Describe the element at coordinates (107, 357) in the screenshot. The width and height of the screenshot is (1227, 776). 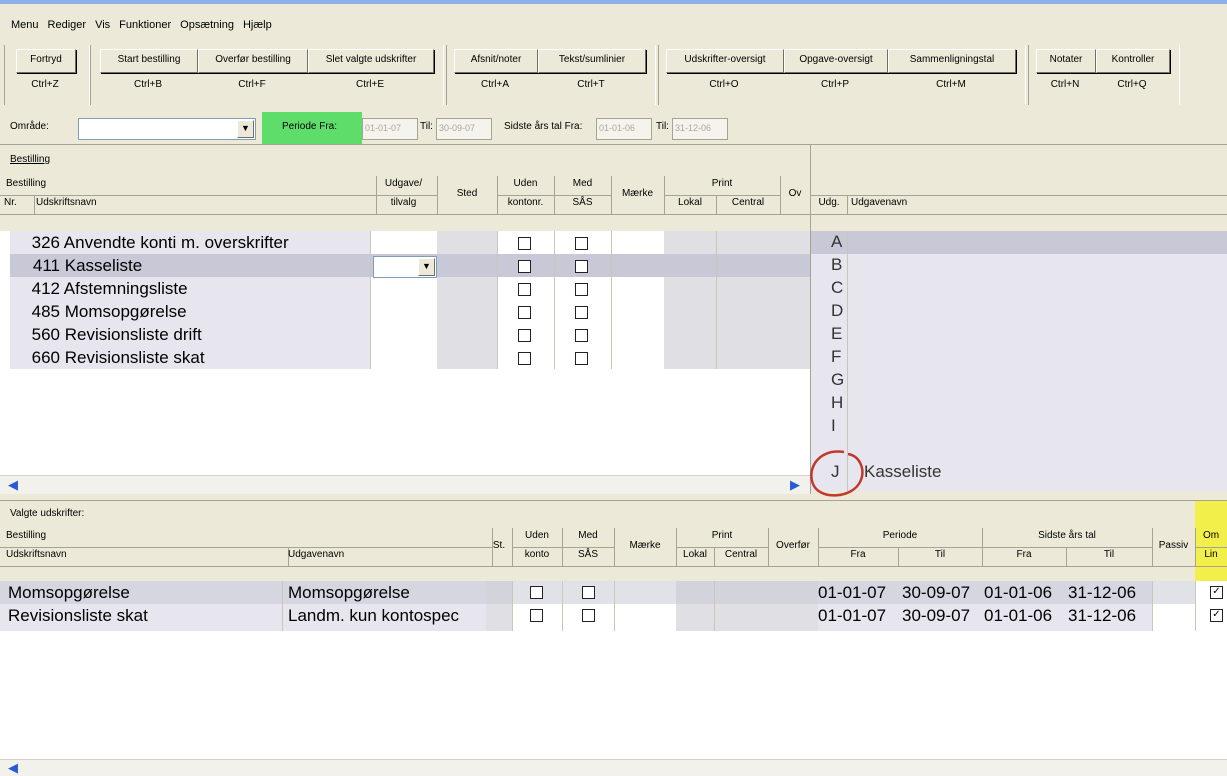
I see `table-row: 660 Revisionsliste skat` at that location.